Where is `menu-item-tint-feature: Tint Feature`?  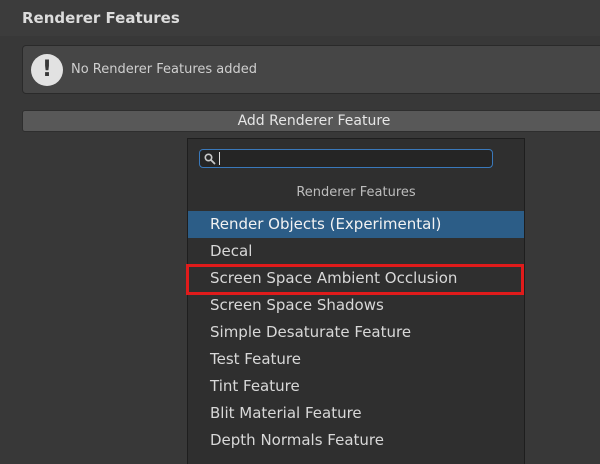
menu-item-tint-feature: Tint Feature is located at coordinates (356, 386).